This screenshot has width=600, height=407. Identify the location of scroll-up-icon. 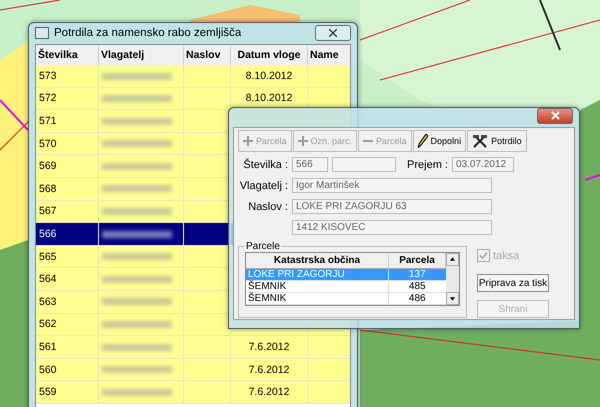
(452, 259).